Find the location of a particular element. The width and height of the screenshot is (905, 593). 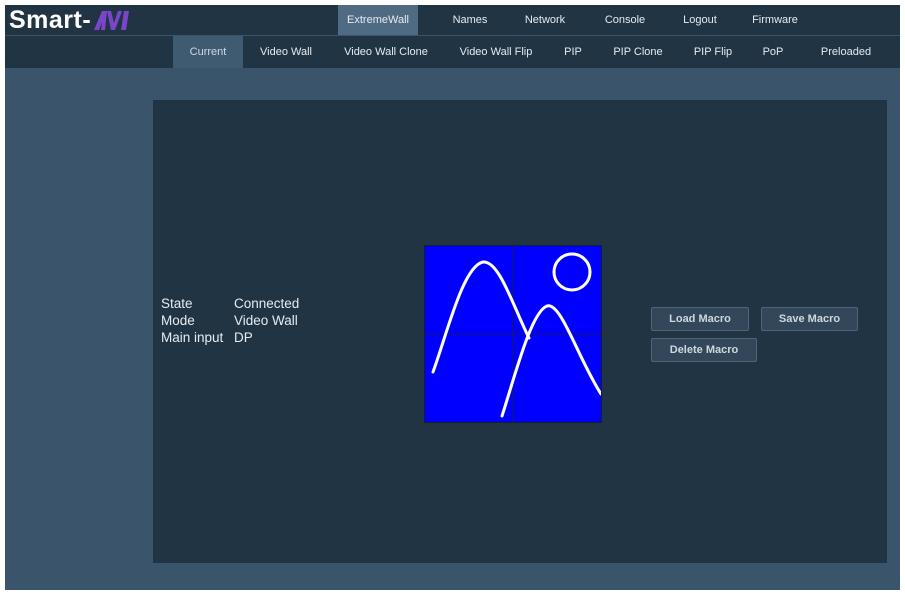

load-macro-button: Load Macro is located at coordinates (700, 319).